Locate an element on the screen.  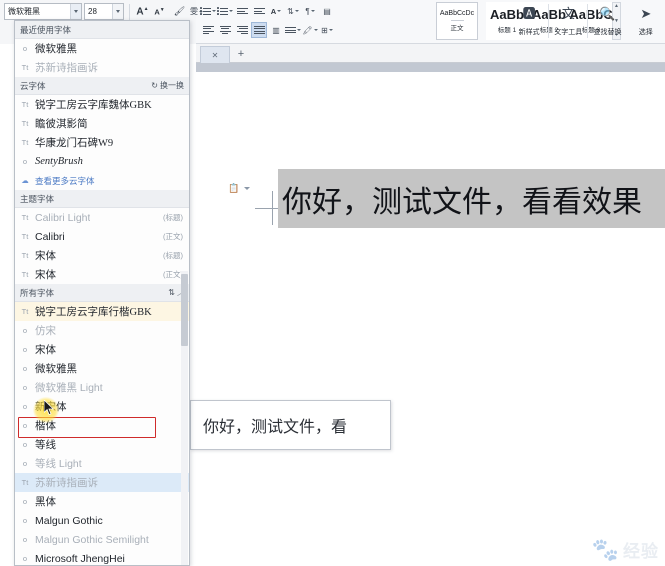
font-item-all-12: o Malgun Gothic Semilight is located at coordinates (102, 539).